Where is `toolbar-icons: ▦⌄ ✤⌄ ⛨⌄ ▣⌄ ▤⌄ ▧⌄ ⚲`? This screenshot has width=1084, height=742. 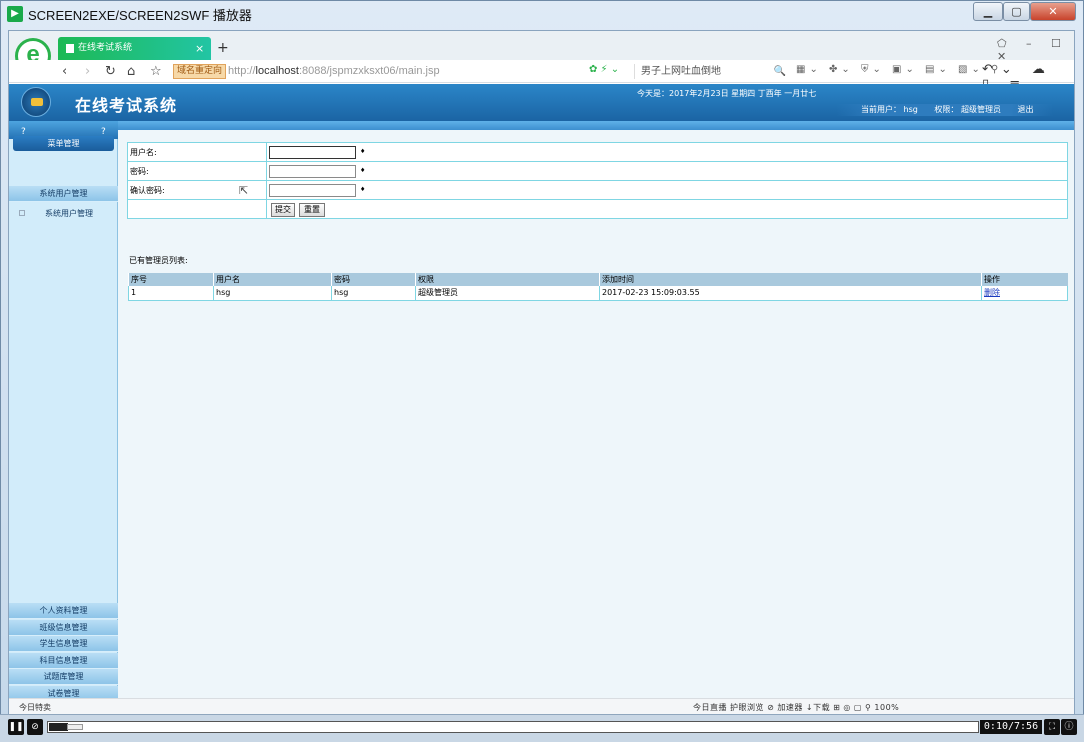
toolbar-icons: ▦⌄ ✤⌄ ⛨⌄ ▣⌄ ▤⌄ ▧⌄ ⚲ is located at coordinates (899, 69).